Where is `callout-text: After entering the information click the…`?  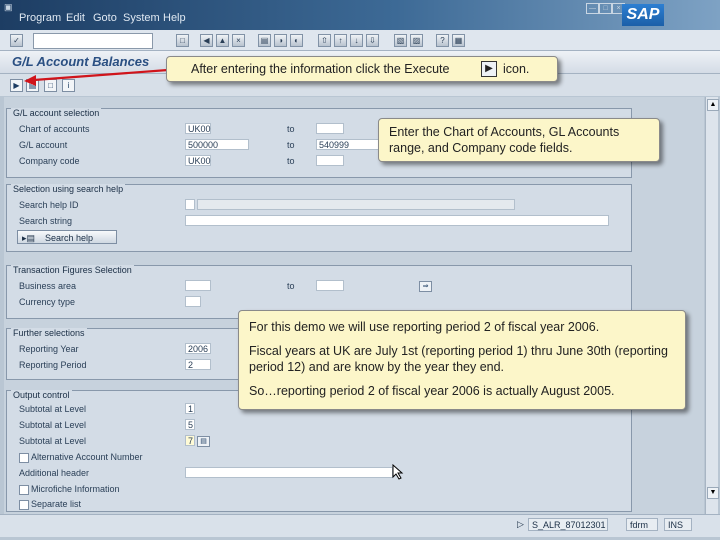 callout-text: After entering the information click the… is located at coordinates (320, 69).